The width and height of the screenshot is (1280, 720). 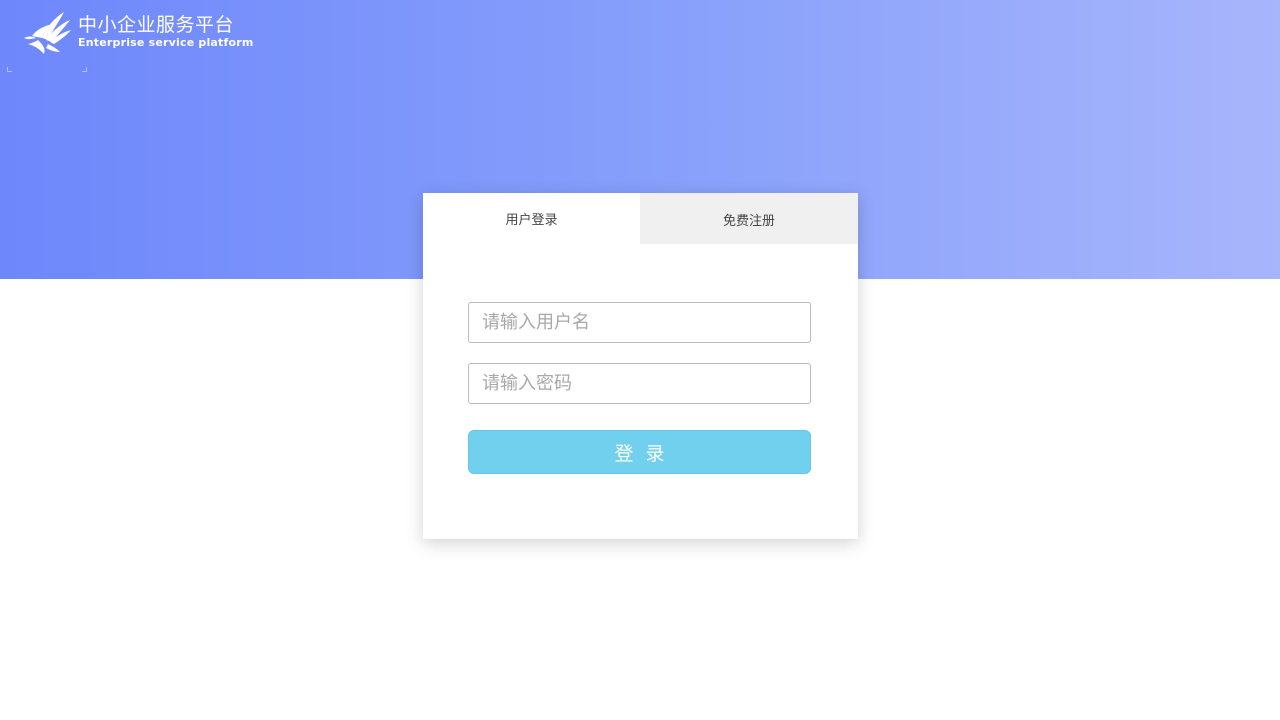 What do you see at coordinates (47, 67) in the screenshot?
I see `logo-focus-corners` at bounding box center [47, 67].